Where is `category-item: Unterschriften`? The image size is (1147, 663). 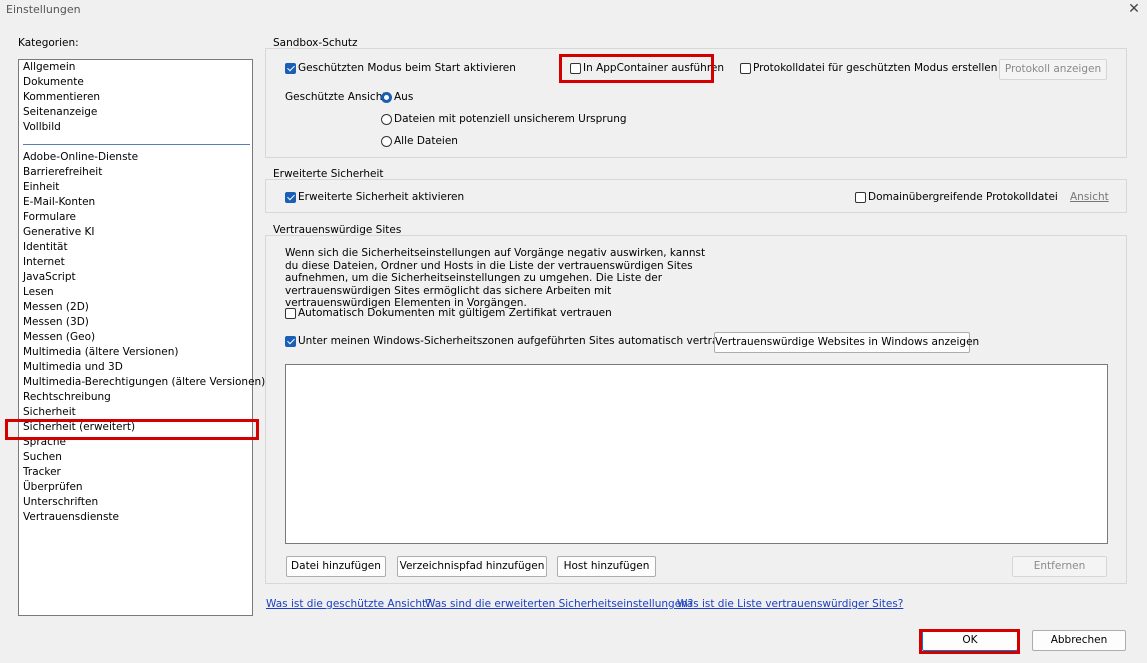 category-item: Unterschriften is located at coordinates (60, 502).